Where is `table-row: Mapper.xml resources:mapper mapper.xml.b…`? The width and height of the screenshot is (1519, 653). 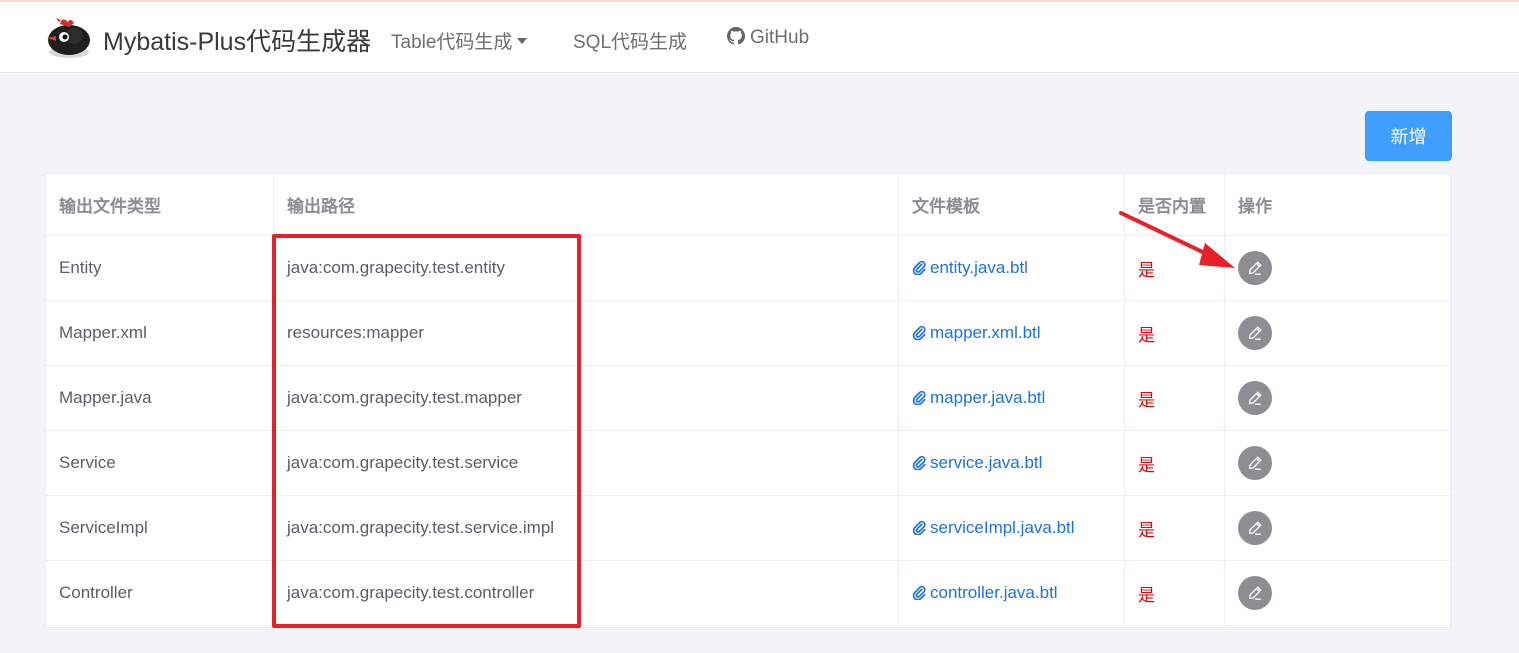 table-row: Mapper.xml resources:mapper mapper.xml.b… is located at coordinates (748, 333).